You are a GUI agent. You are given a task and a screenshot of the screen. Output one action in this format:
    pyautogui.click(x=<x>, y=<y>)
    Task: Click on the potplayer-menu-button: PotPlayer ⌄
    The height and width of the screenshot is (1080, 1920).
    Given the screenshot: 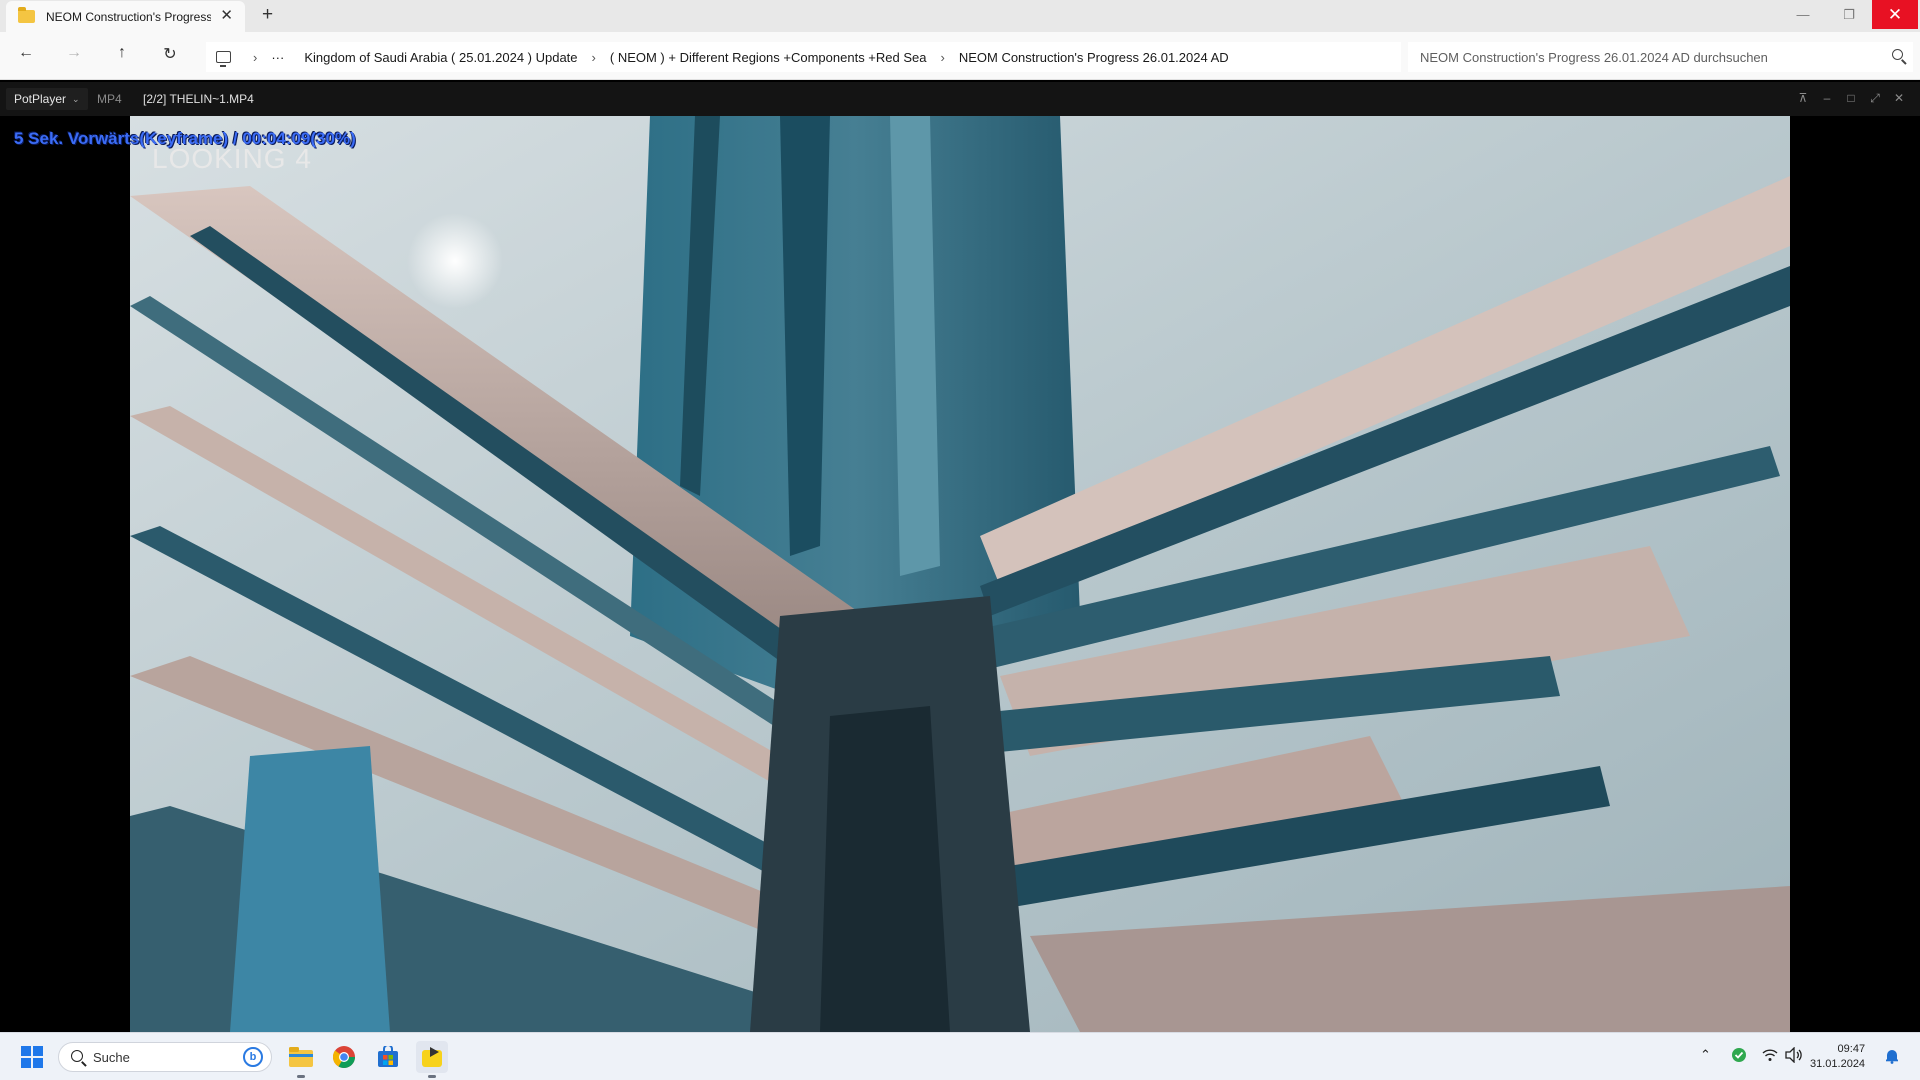 What is the action you would take?
    pyautogui.click(x=47, y=99)
    